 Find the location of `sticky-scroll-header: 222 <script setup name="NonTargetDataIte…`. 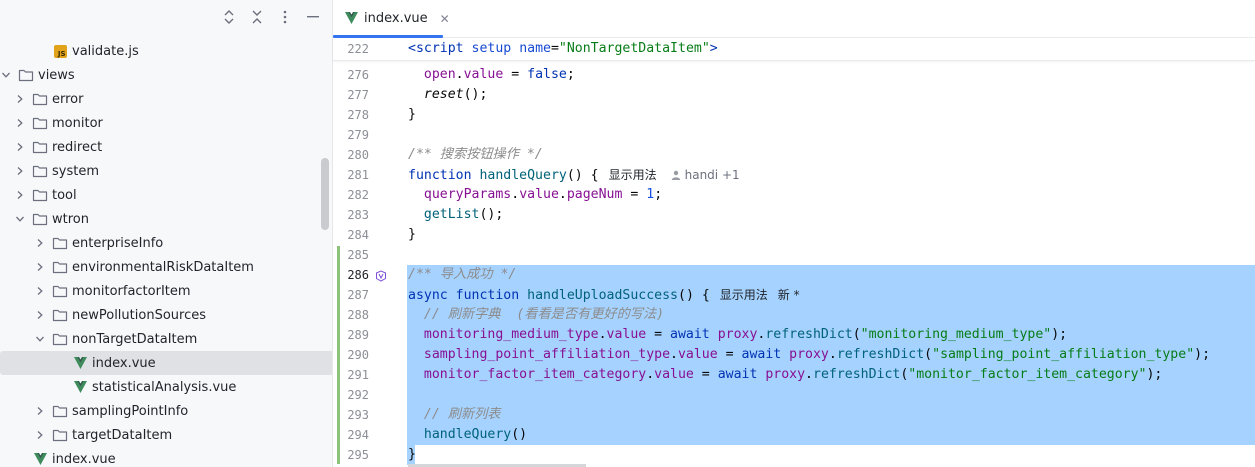

sticky-scroll-header: 222 <script setup name="NonTargetDataIte… is located at coordinates (794, 49).